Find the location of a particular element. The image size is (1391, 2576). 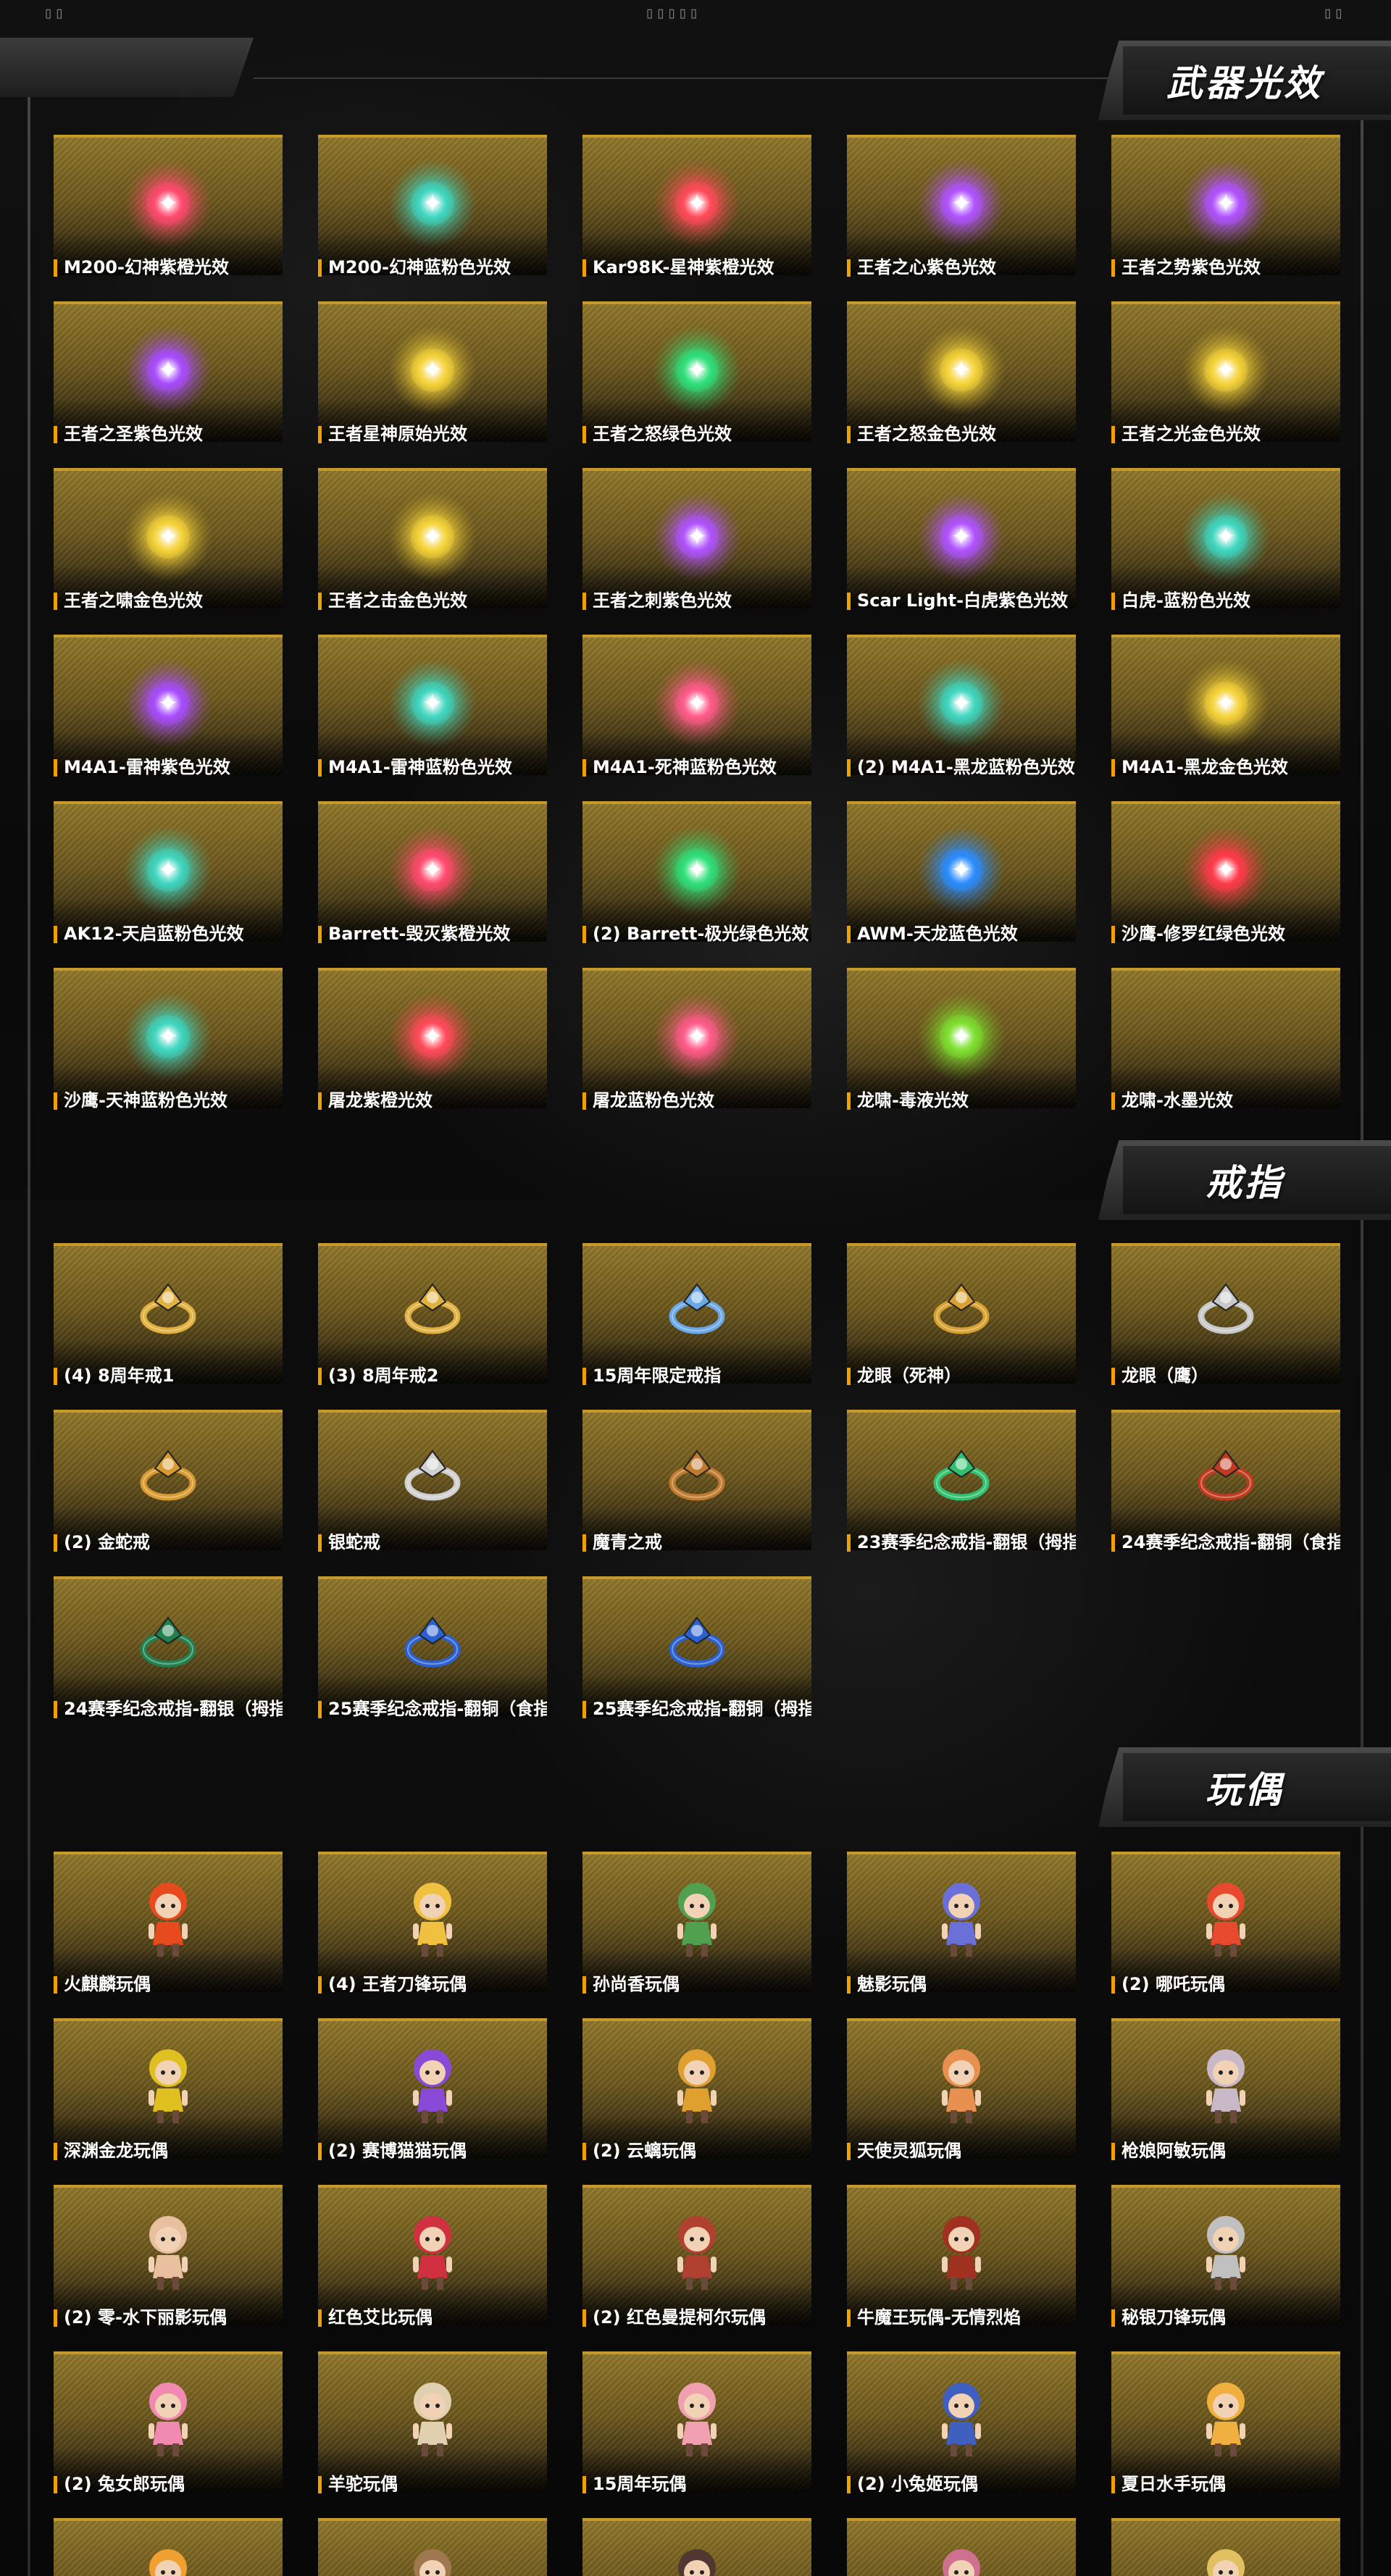

effect-item: ✦ 屠龙紫橙光效 is located at coordinates (432, 1051).